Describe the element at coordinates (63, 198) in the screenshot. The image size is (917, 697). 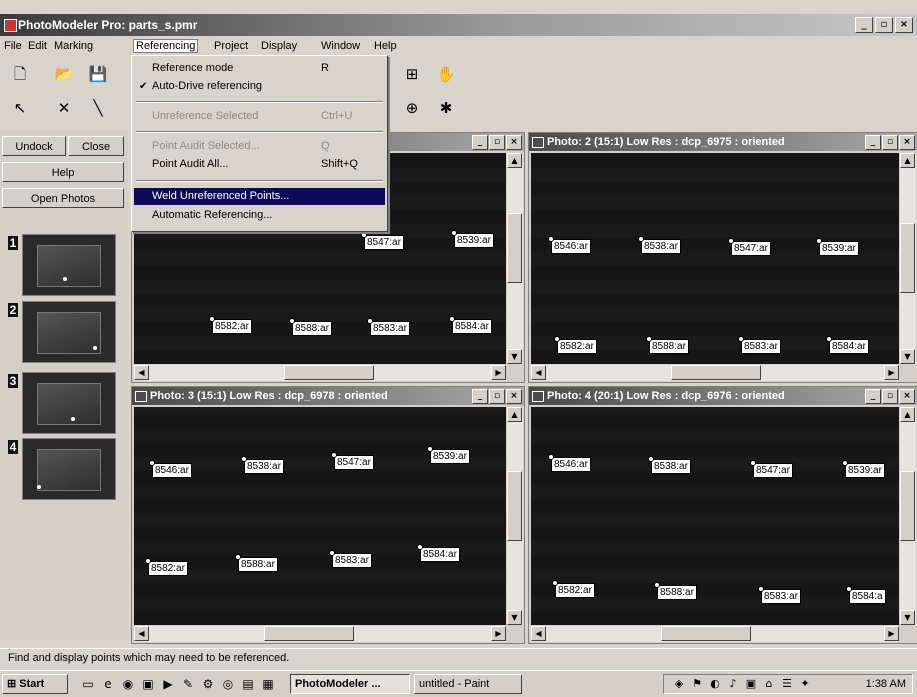
I see `open-photos-button: Open Photos` at that location.